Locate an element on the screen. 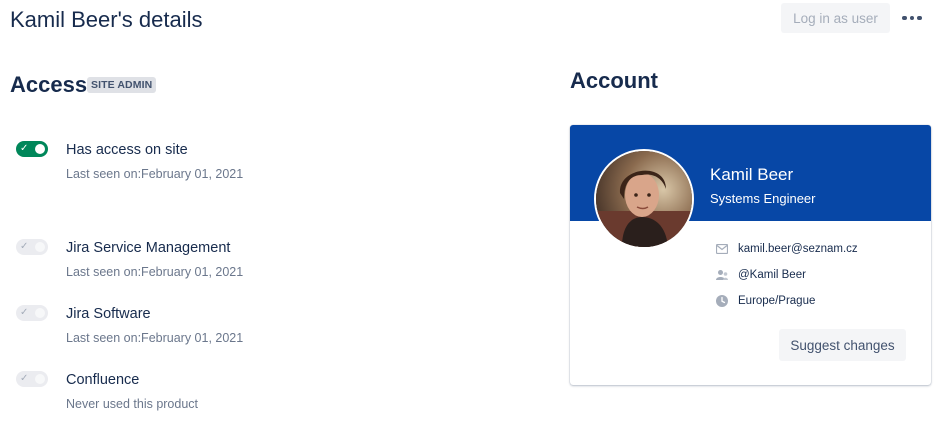 Image resolution: width=946 pixels, height=426 pixels. username-row: @Kamil Beer is located at coordinates (761, 275).